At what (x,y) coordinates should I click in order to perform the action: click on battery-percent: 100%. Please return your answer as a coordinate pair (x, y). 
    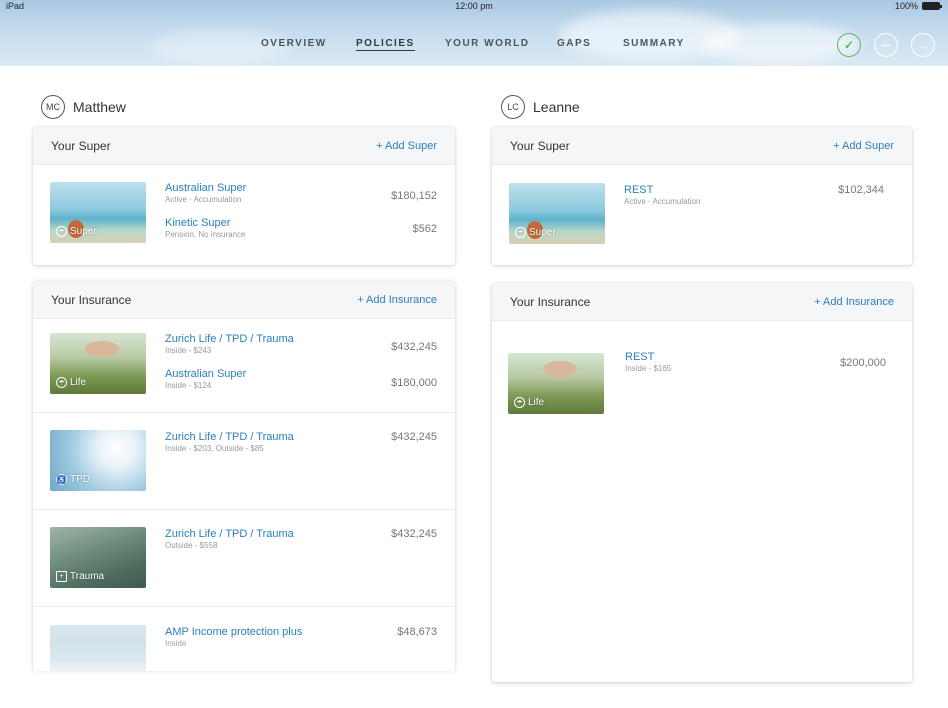
    Looking at the image, I should click on (906, 6).